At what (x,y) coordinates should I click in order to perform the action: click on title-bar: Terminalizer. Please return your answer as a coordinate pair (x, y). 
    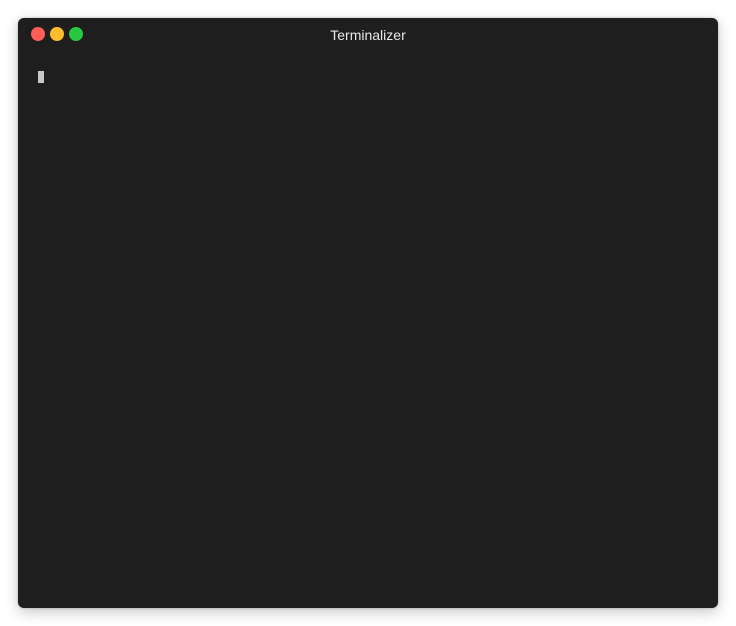
    Looking at the image, I should click on (368, 35).